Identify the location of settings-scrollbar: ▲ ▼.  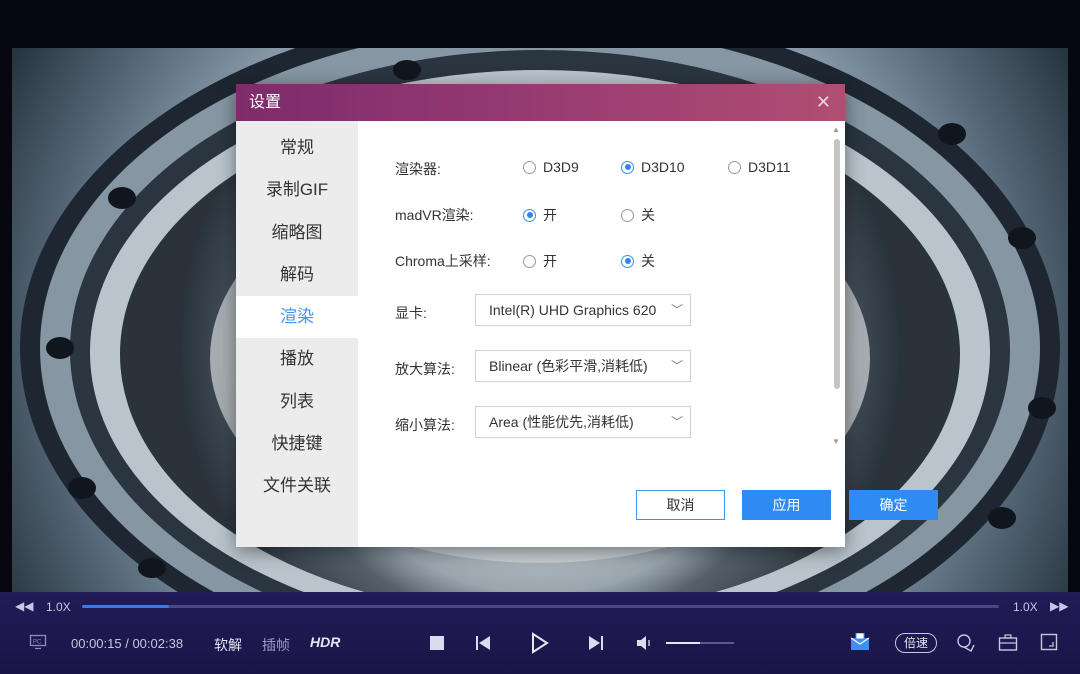
(836, 285).